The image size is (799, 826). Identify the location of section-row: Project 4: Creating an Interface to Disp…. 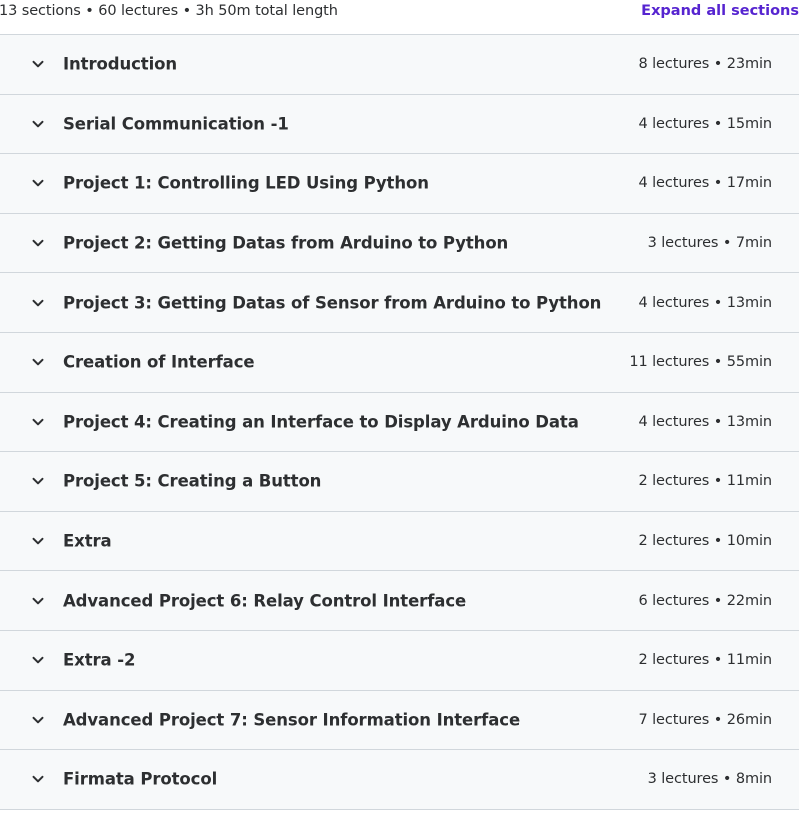
(399, 422).